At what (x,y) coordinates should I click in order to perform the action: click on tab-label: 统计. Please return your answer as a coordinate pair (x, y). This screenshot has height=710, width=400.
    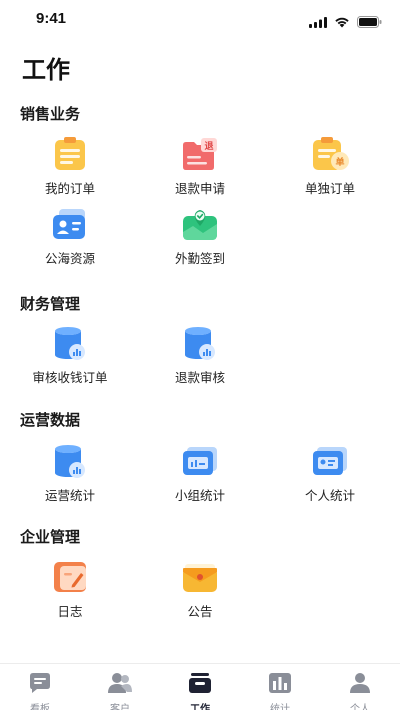
    Looking at the image, I should click on (280, 707).